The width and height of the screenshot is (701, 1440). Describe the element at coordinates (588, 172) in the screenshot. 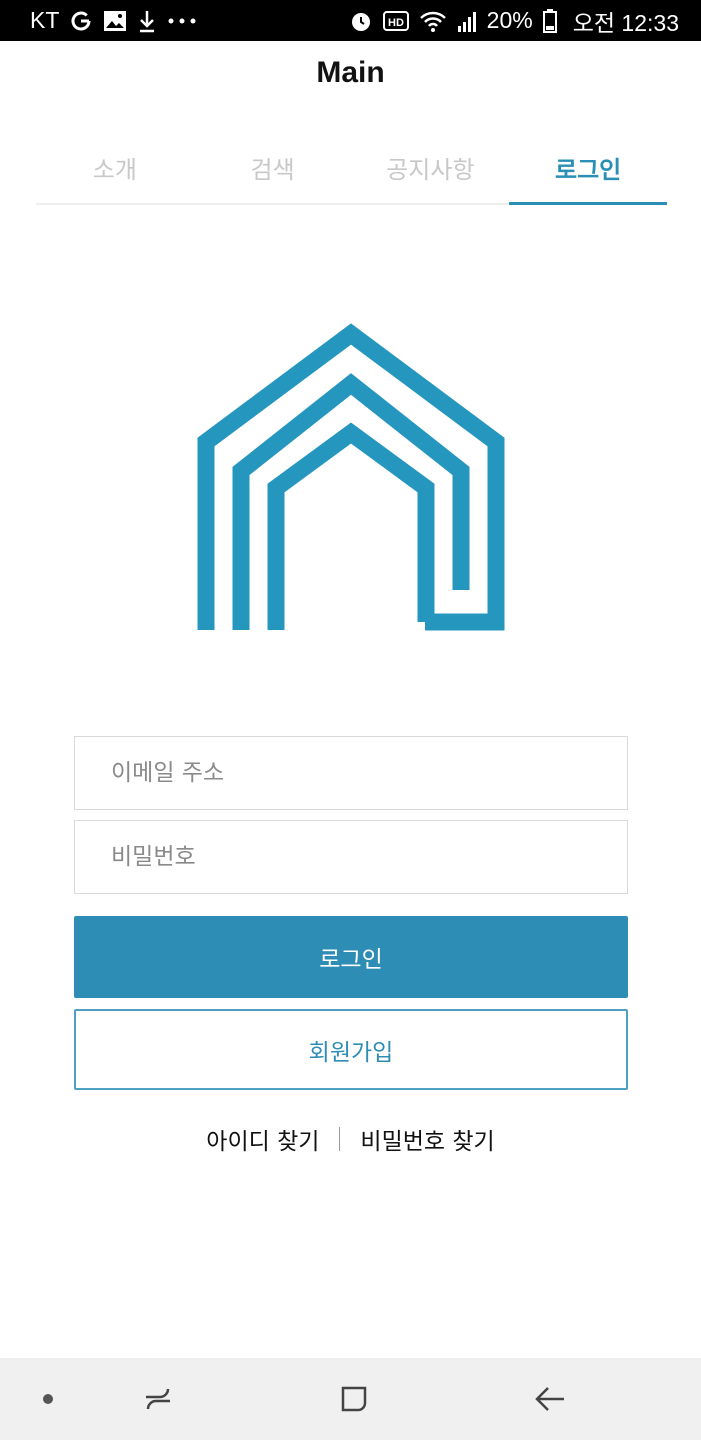

I see `tab-login: 로그인` at that location.